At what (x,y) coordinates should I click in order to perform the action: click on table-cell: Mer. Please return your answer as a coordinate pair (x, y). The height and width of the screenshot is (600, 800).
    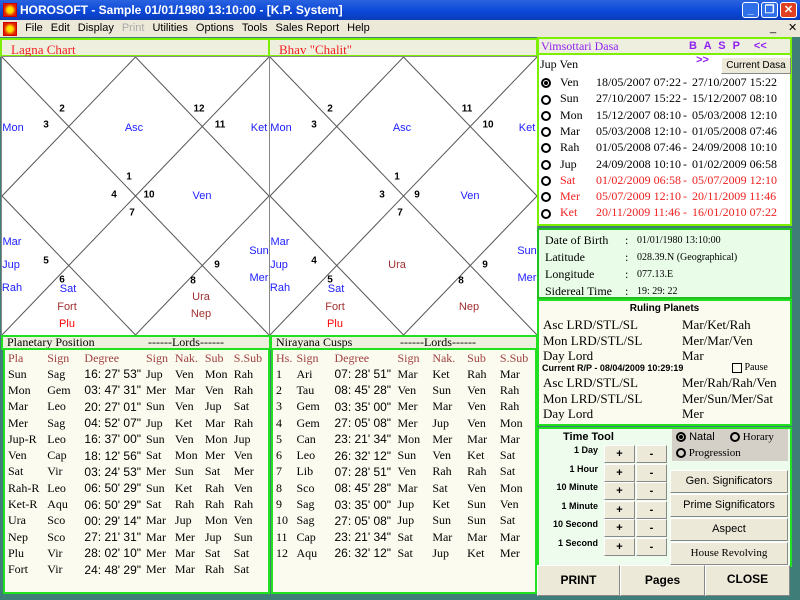
    Looking at the image, I should click on (155, 569).